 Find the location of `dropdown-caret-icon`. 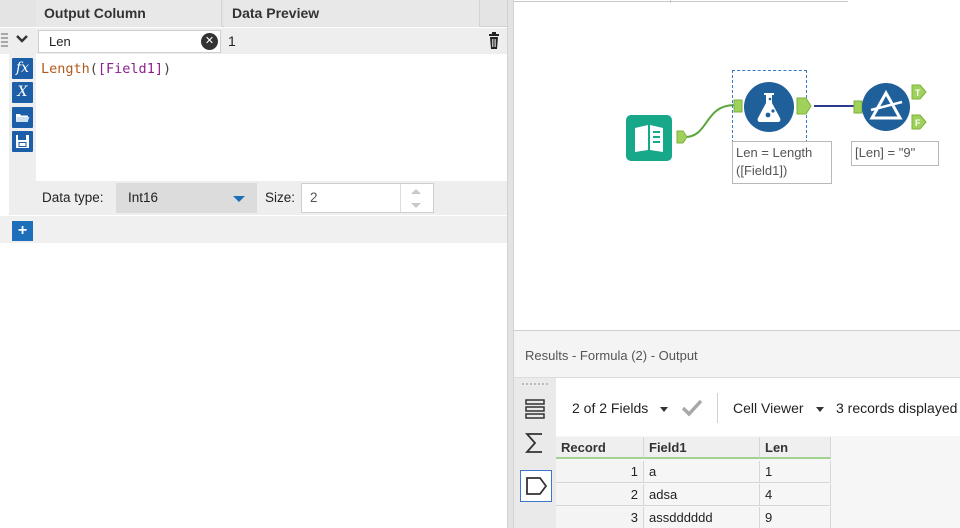

dropdown-caret-icon is located at coordinates (239, 199).